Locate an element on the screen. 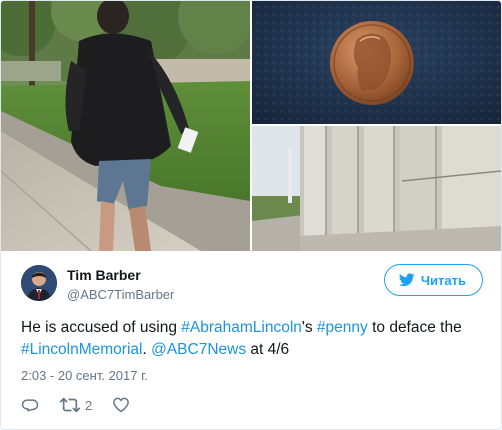 This screenshot has height=430, width=502. penny-photo is located at coordinates (376, 62).